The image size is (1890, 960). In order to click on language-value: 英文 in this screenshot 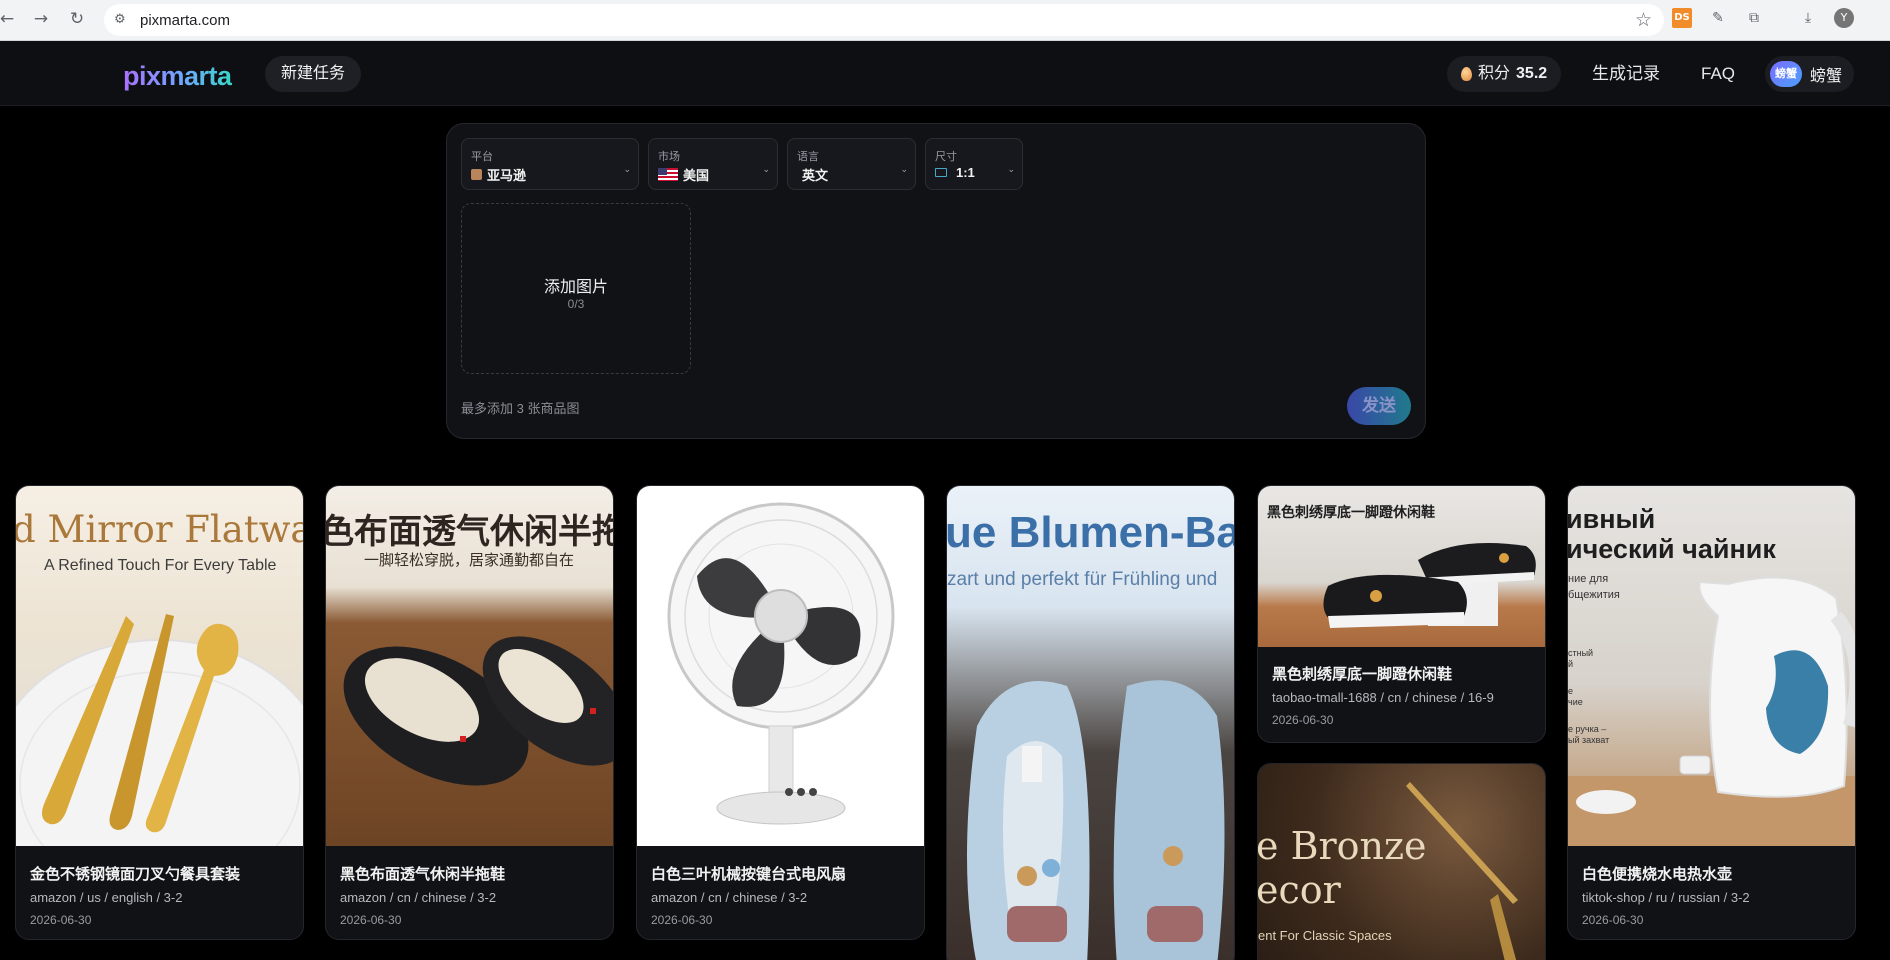, I will do `click(815, 175)`.